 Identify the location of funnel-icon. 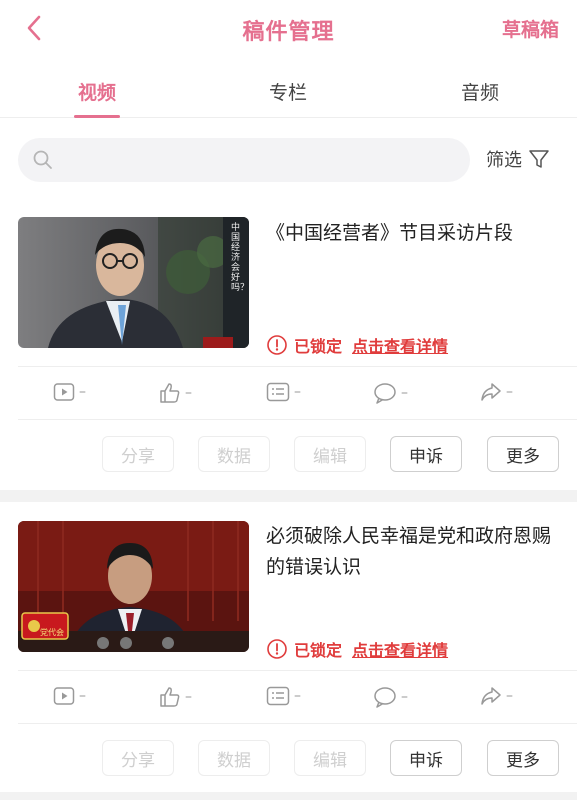
(539, 159).